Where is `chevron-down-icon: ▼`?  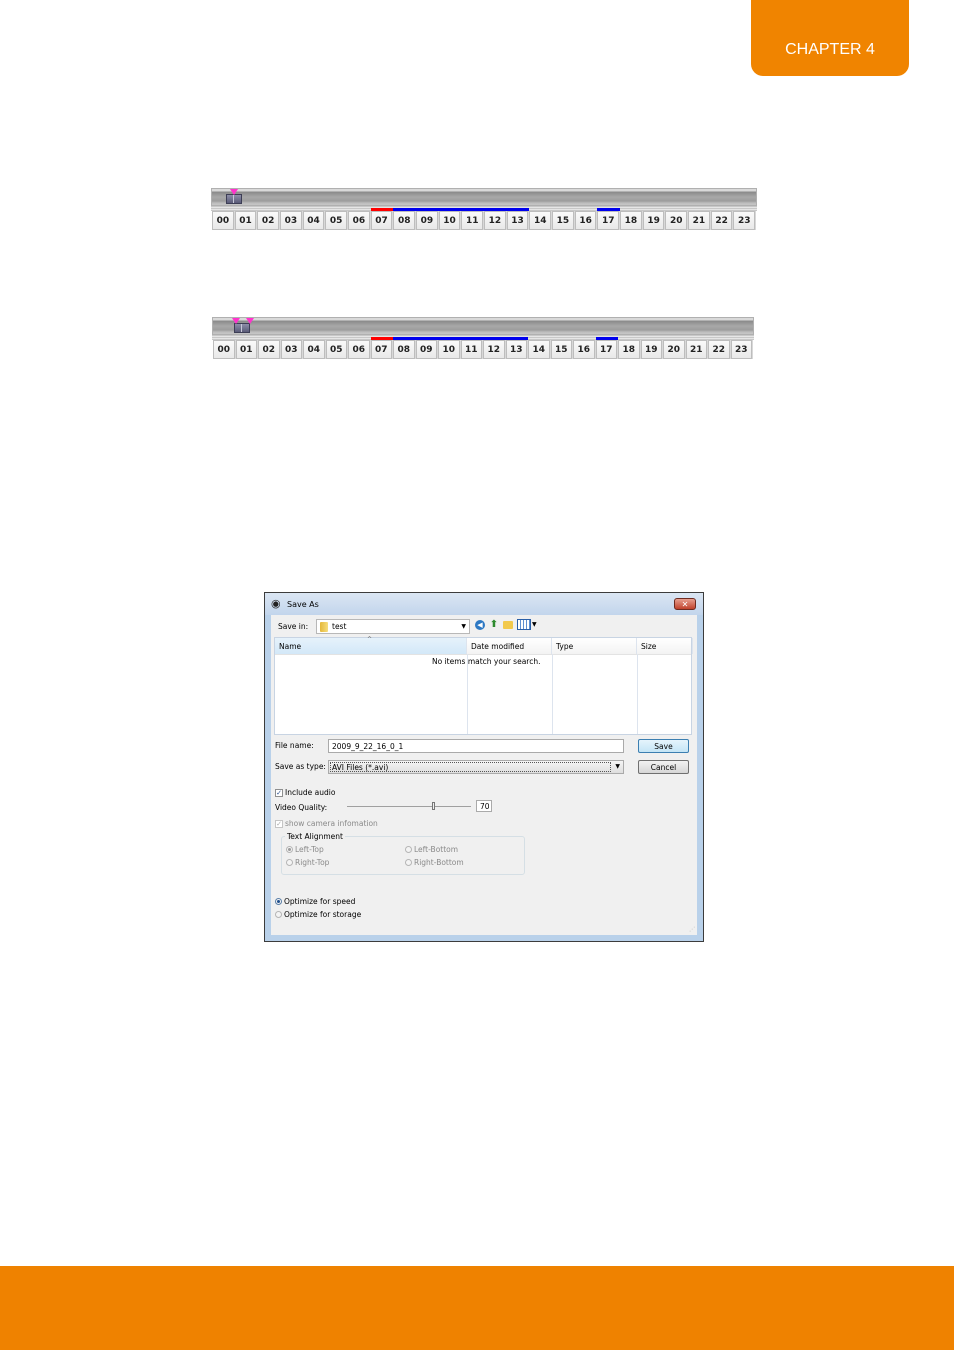
chevron-down-icon: ▼ is located at coordinates (534, 624).